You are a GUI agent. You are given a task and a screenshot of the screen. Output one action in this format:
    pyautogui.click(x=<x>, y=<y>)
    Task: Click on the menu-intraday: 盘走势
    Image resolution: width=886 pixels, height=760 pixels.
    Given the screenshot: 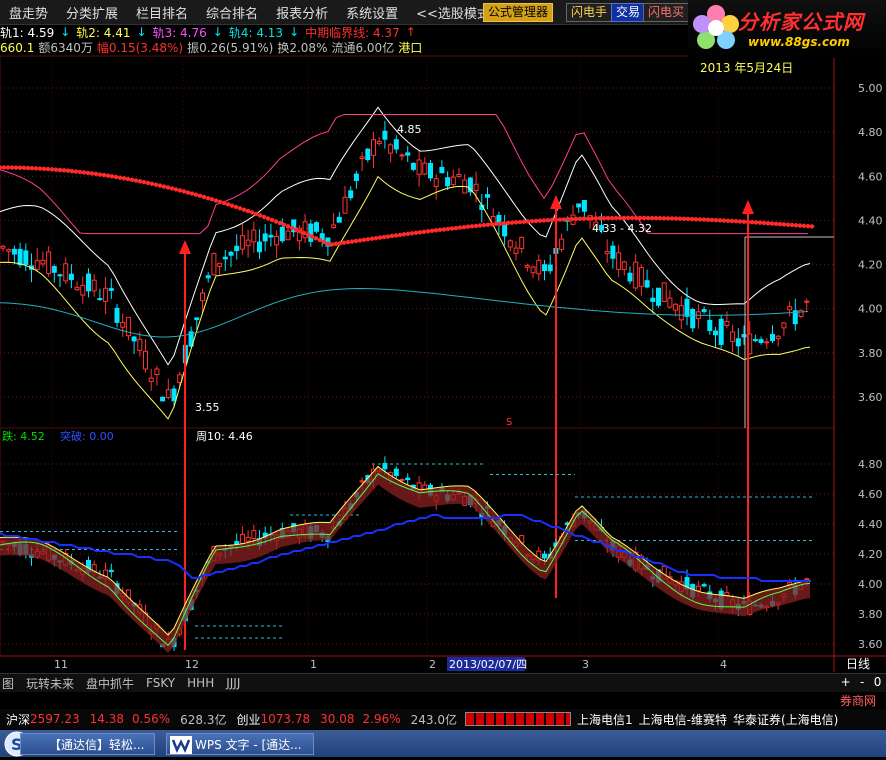 What is the action you would take?
    pyautogui.click(x=28, y=12)
    